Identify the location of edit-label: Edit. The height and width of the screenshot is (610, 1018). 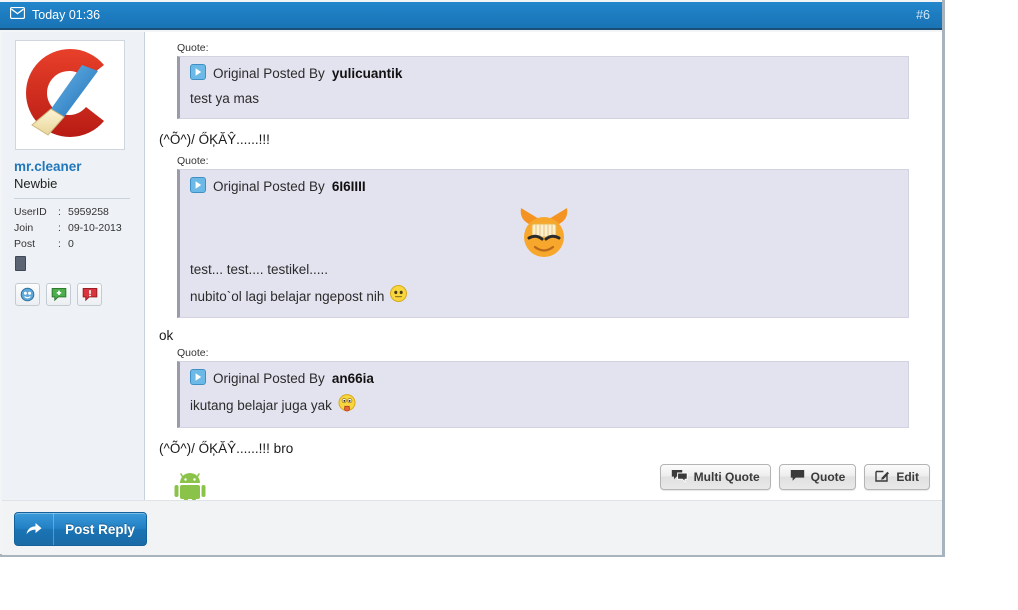
(907, 477).